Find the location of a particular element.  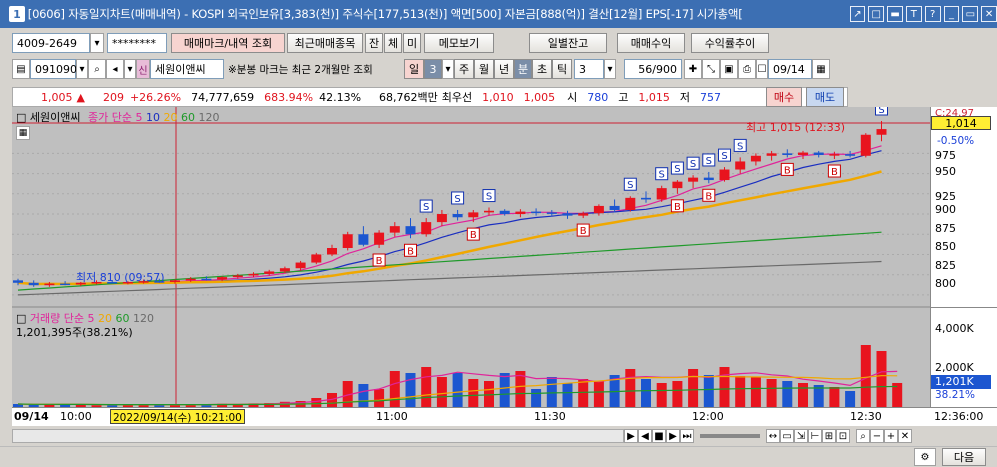

help-icon: ? is located at coordinates (932, 14).